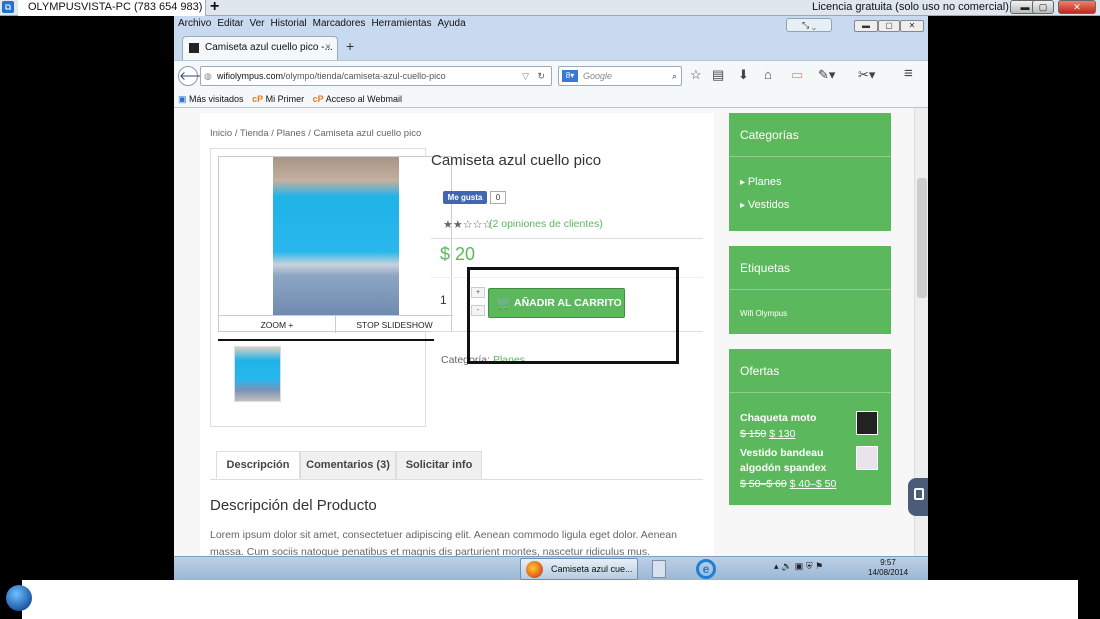  What do you see at coordinates (443, 300) in the screenshot?
I see `quantity-value: 1` at bounding box center [443, 300].